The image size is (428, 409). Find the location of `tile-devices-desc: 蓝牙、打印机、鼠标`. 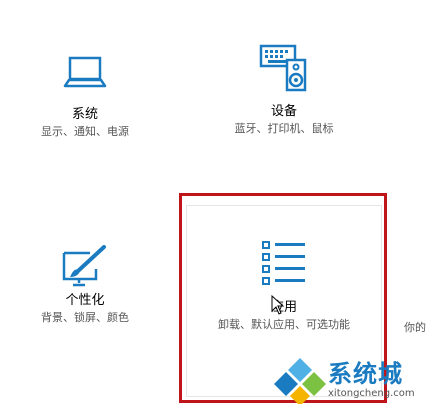

tile-devices-desc: 蓝牙、打印机、鼠标 is located at coordinates (284, 128).